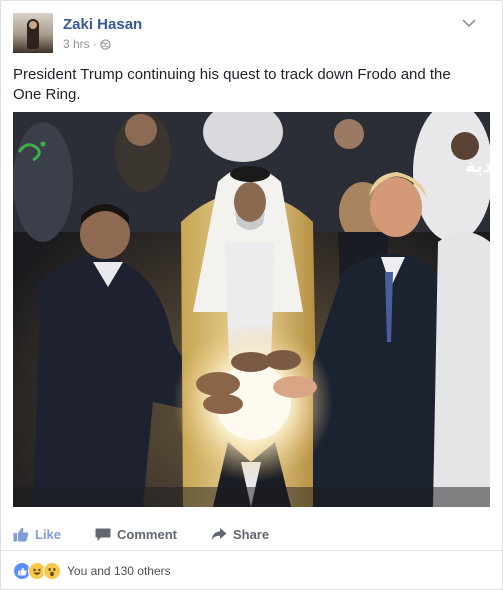 Image resolution: width=503 pixels, height=590 pixels. I want to click on like-label: Like, so click(48, 534).